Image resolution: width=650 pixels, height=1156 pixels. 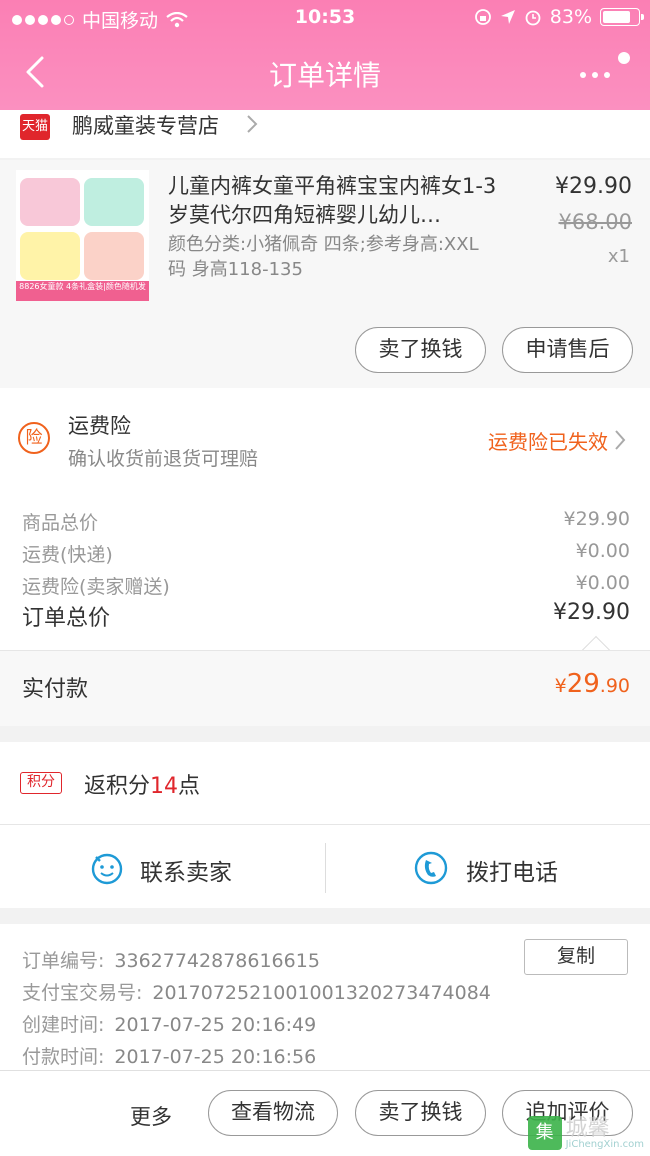 I want to click on product-price: ¥29.90, so click(x=593, y=186).